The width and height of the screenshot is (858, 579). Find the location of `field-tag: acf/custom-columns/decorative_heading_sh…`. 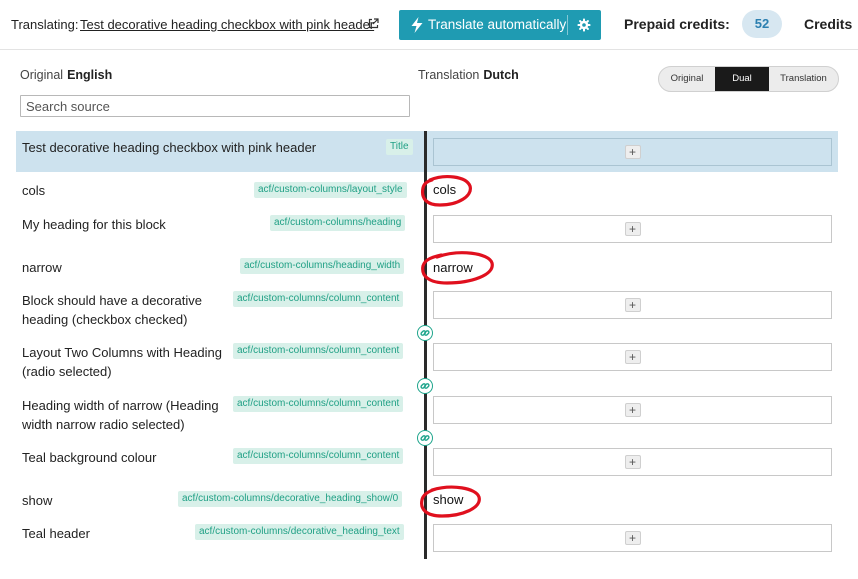

field-tag: acf/custom-columns/decorative_heading_sh… is located at coordinates (290, 499).